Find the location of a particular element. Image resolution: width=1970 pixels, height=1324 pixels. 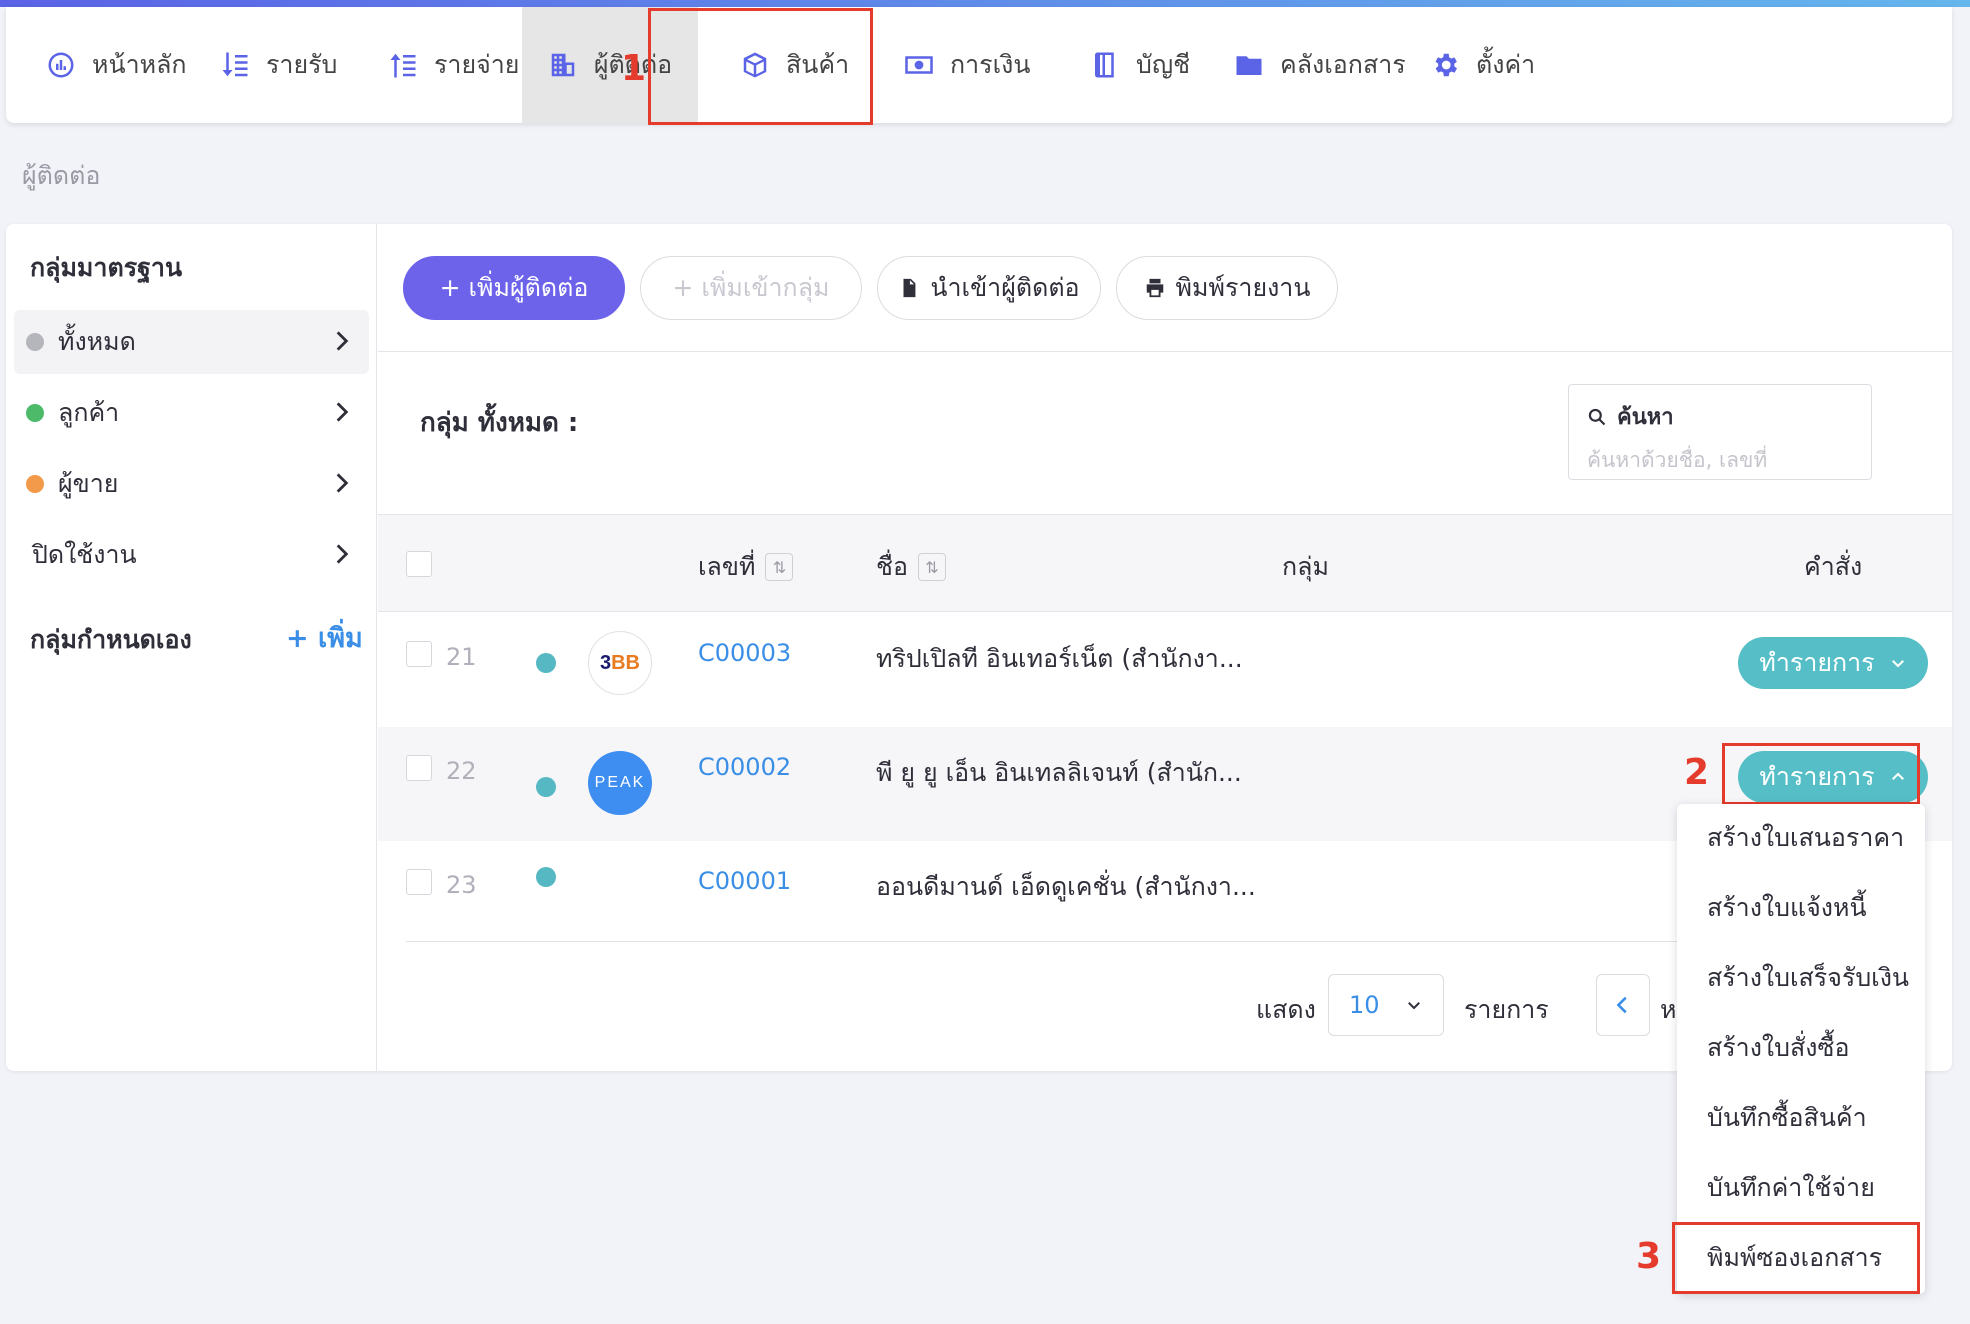

nav-item-documents: คลังเอกสาร is located at coordinates (1320, 65).